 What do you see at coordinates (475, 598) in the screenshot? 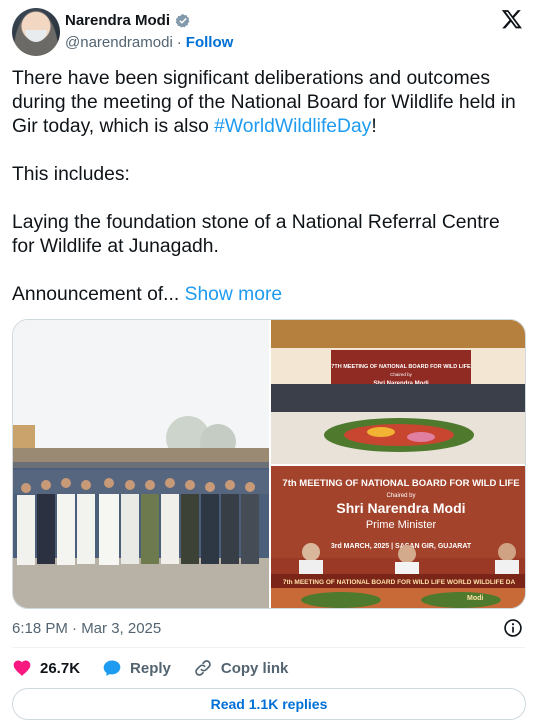
I see `dais-line7: Modi` at bounding box center [475, 598].